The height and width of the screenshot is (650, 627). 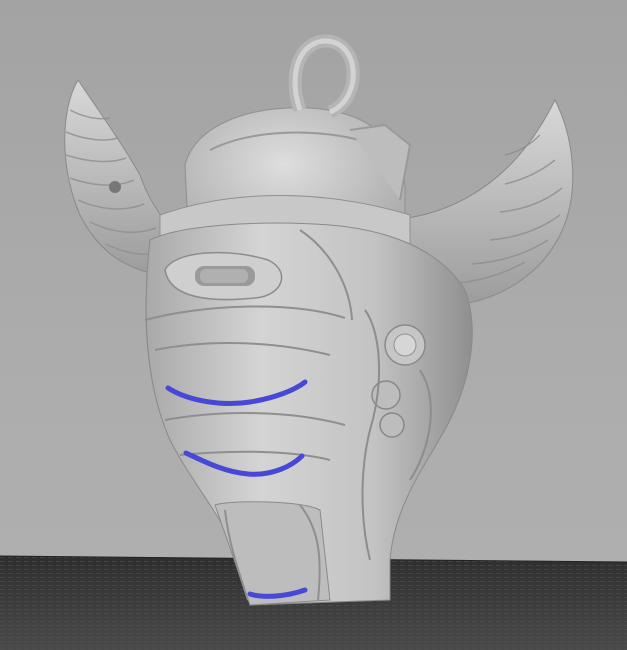 What do you see at coordinates (223, 276) in the screenshot?
I see `eye-slot` at bounding box center [223, 276].